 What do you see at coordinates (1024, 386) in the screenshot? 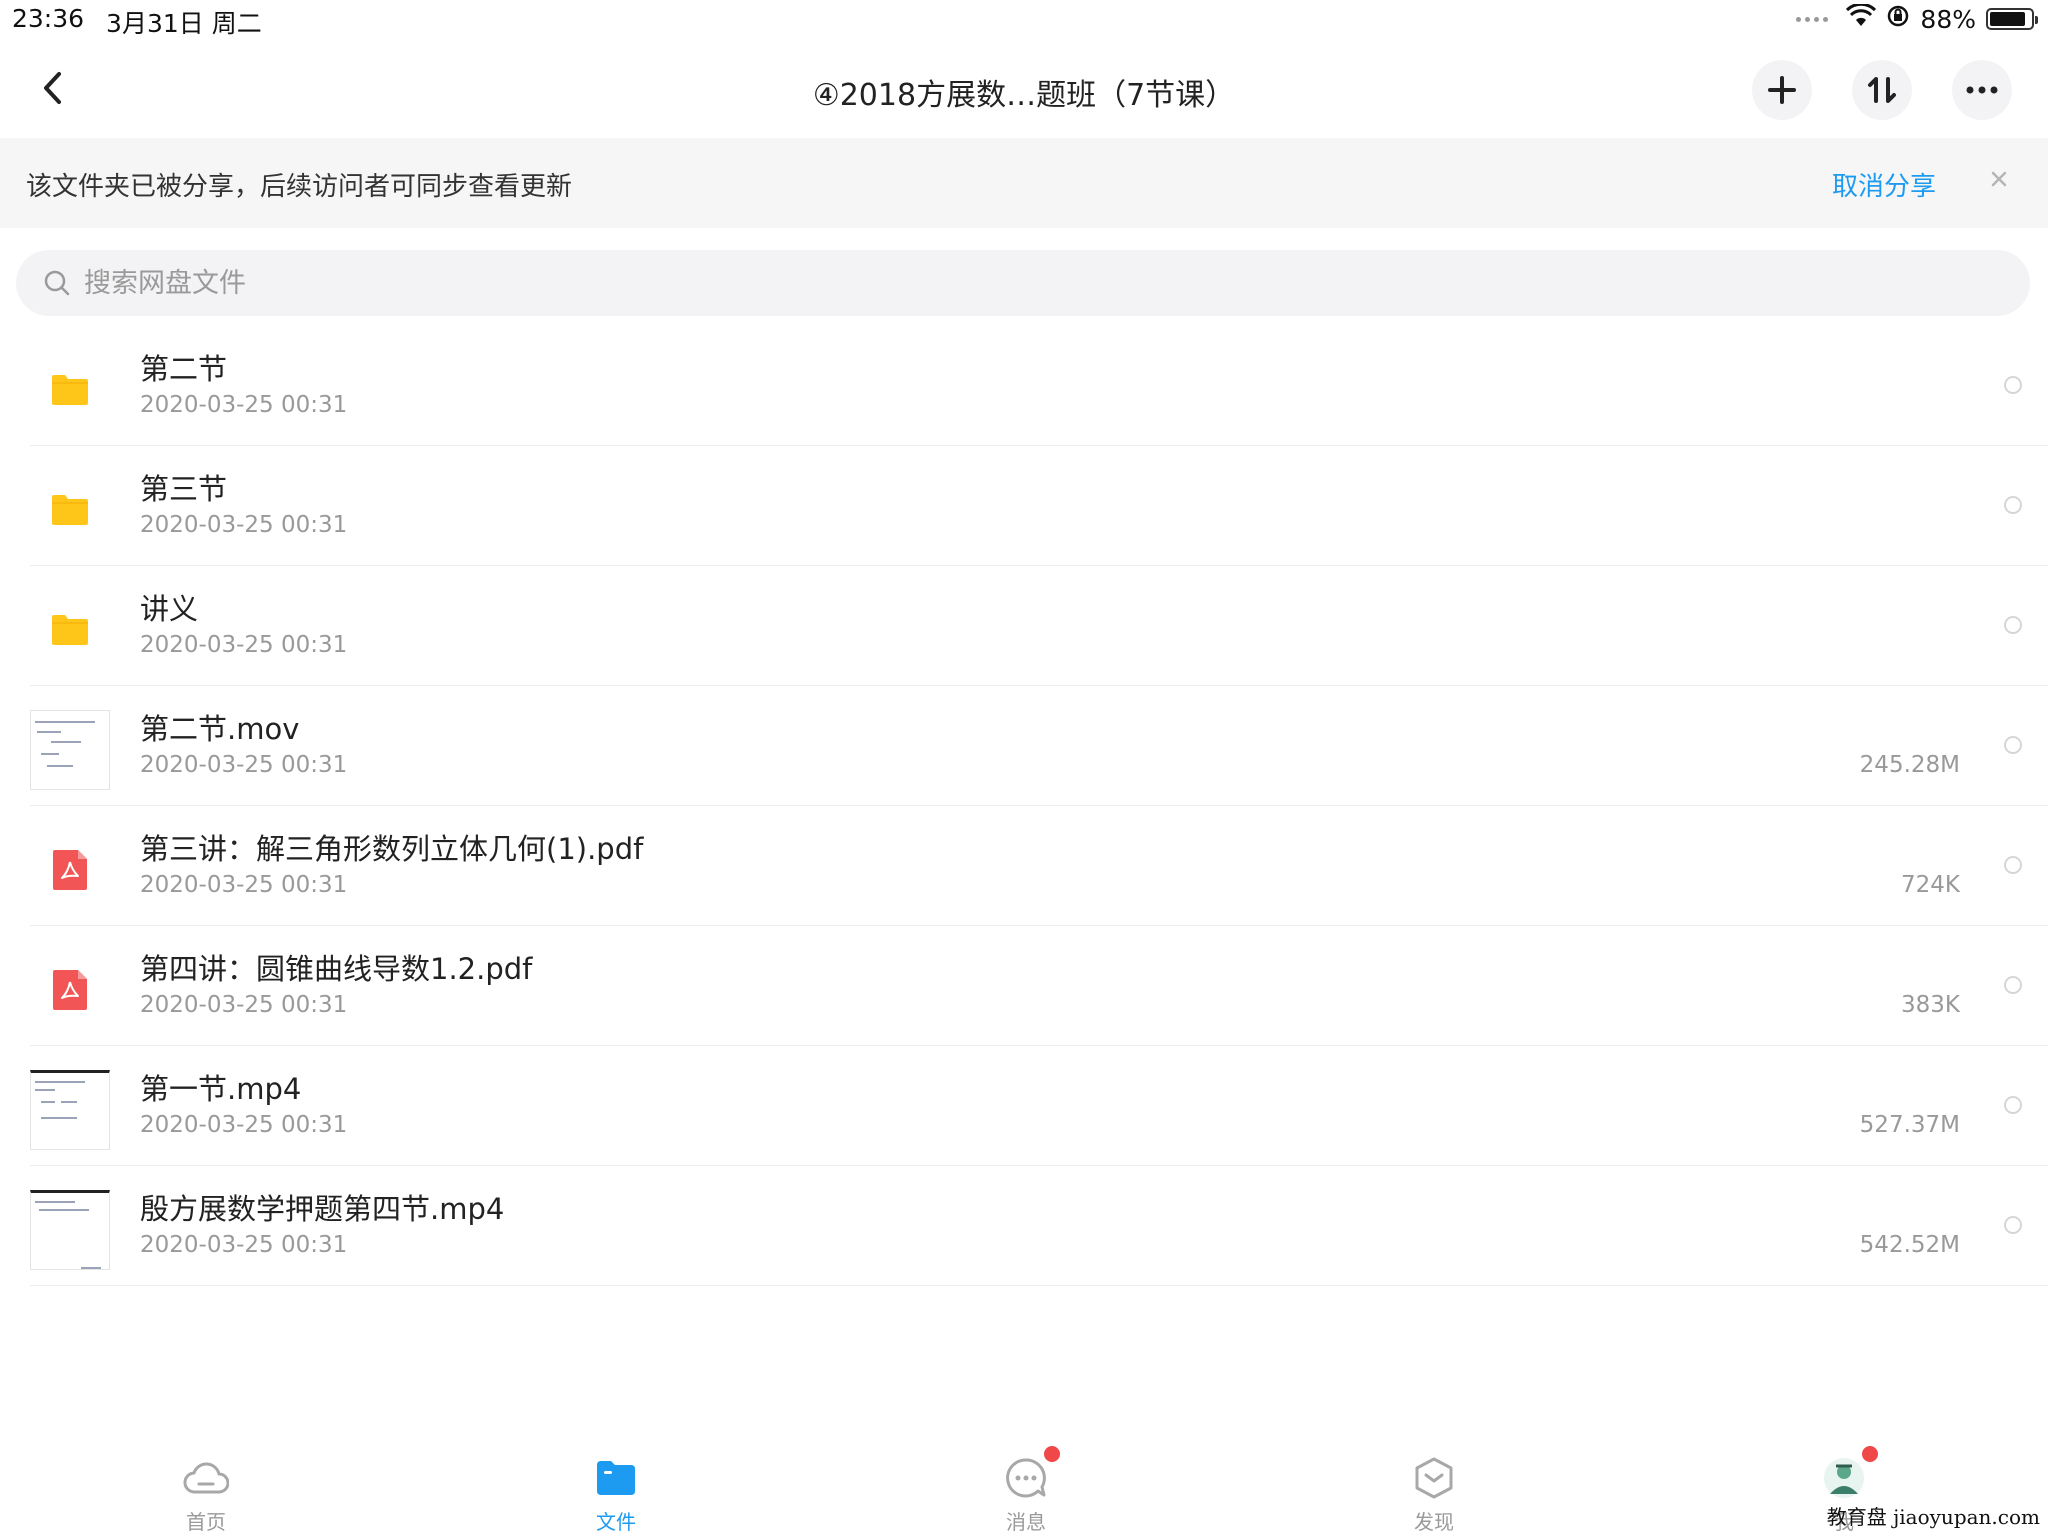
I see `file-row: 第二节 2020-03-25 00:31` at bounding box center [1024, 386].